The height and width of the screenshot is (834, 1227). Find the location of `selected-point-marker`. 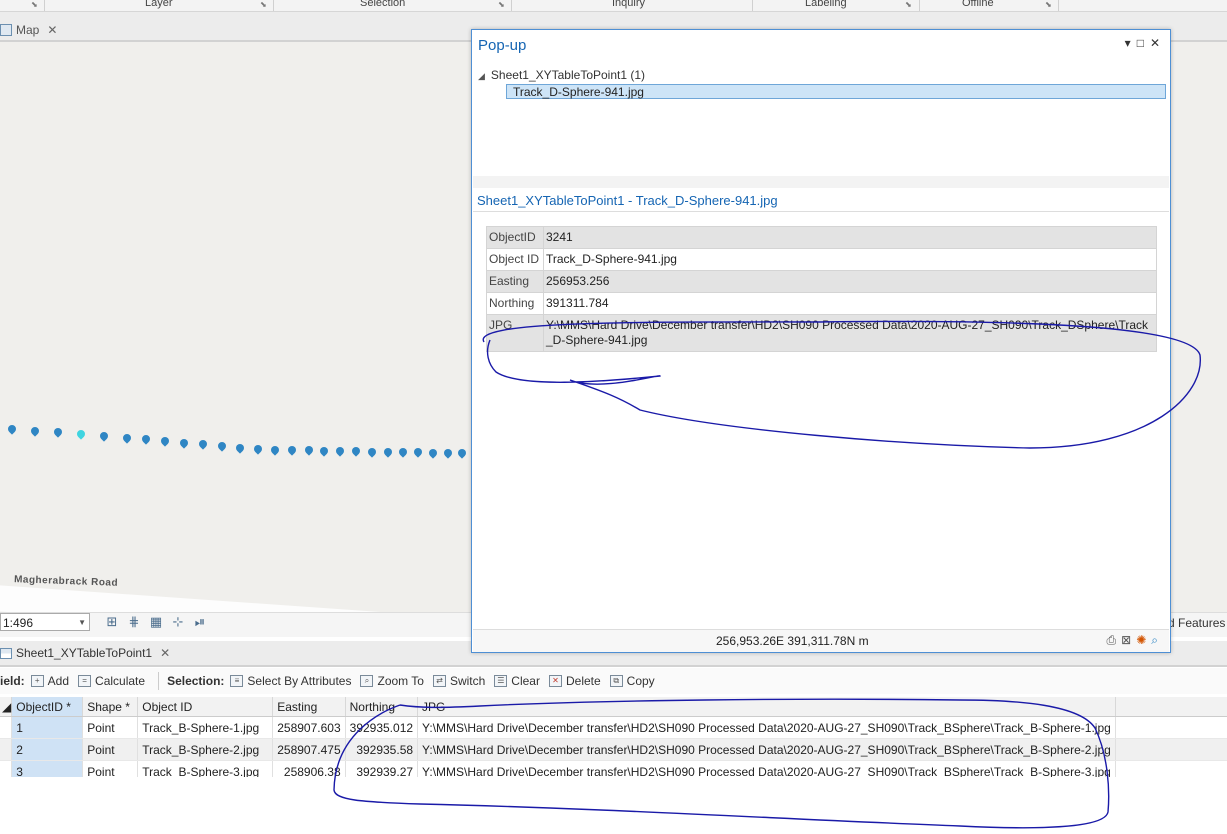

selected-point-marker is located at coordinates (81, 434).